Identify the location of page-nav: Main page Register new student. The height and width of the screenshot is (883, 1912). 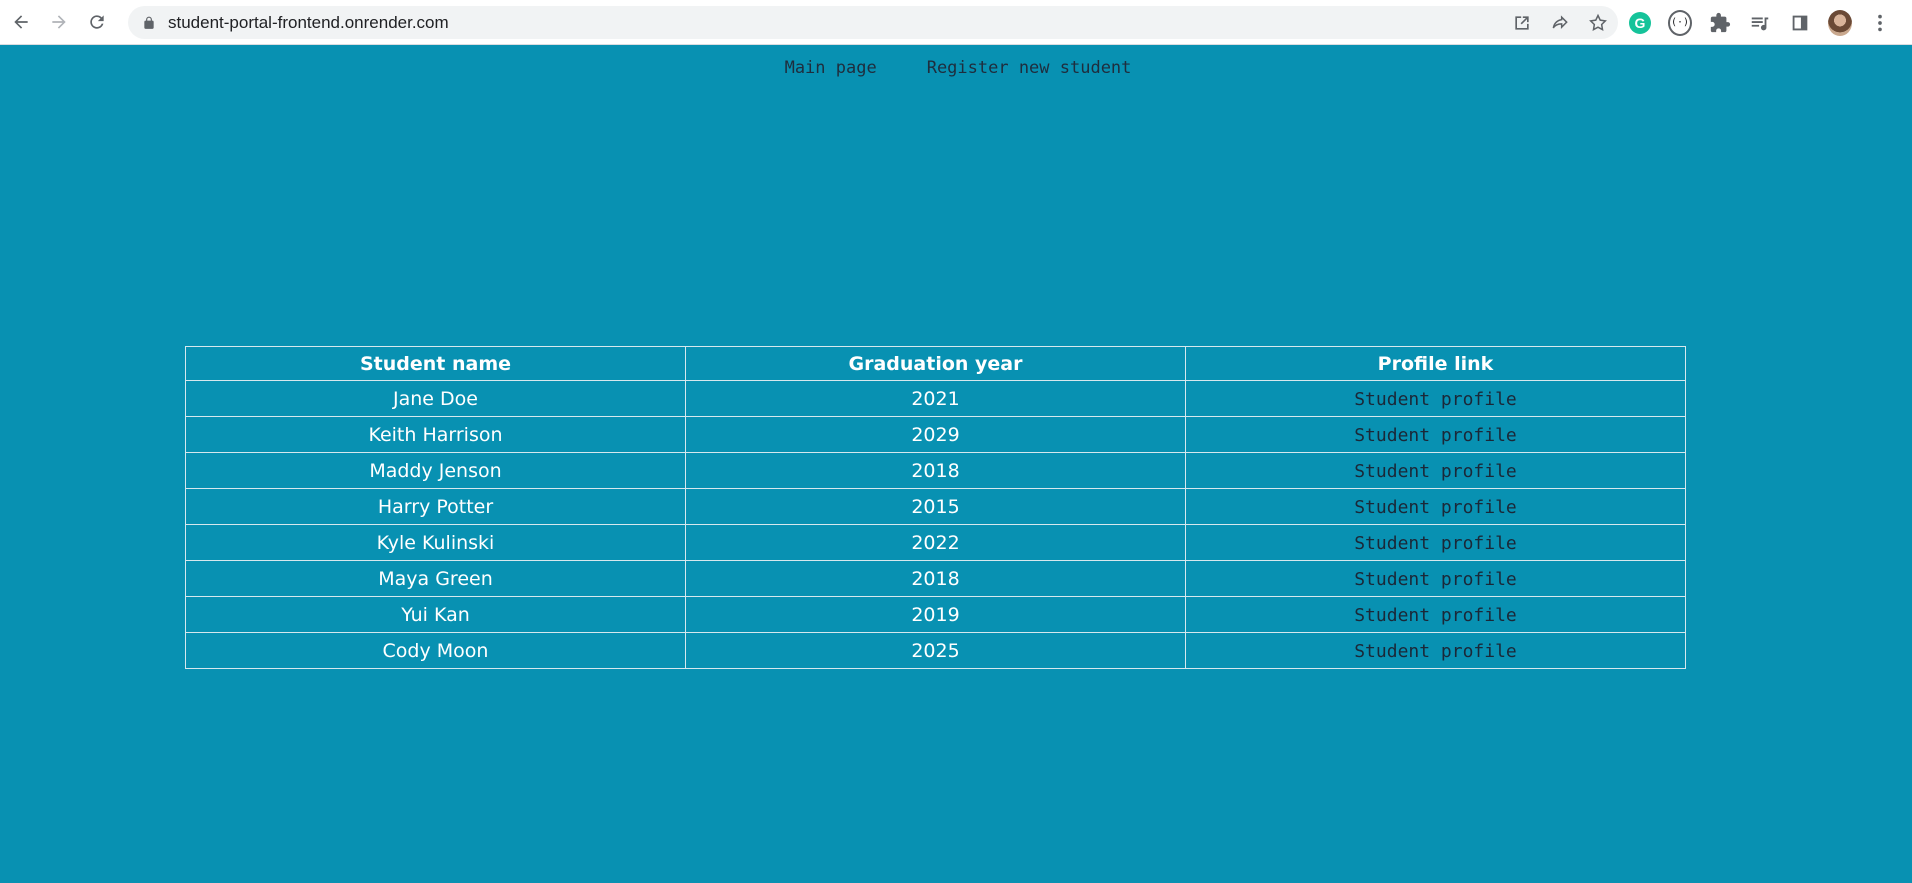
(956, 68).